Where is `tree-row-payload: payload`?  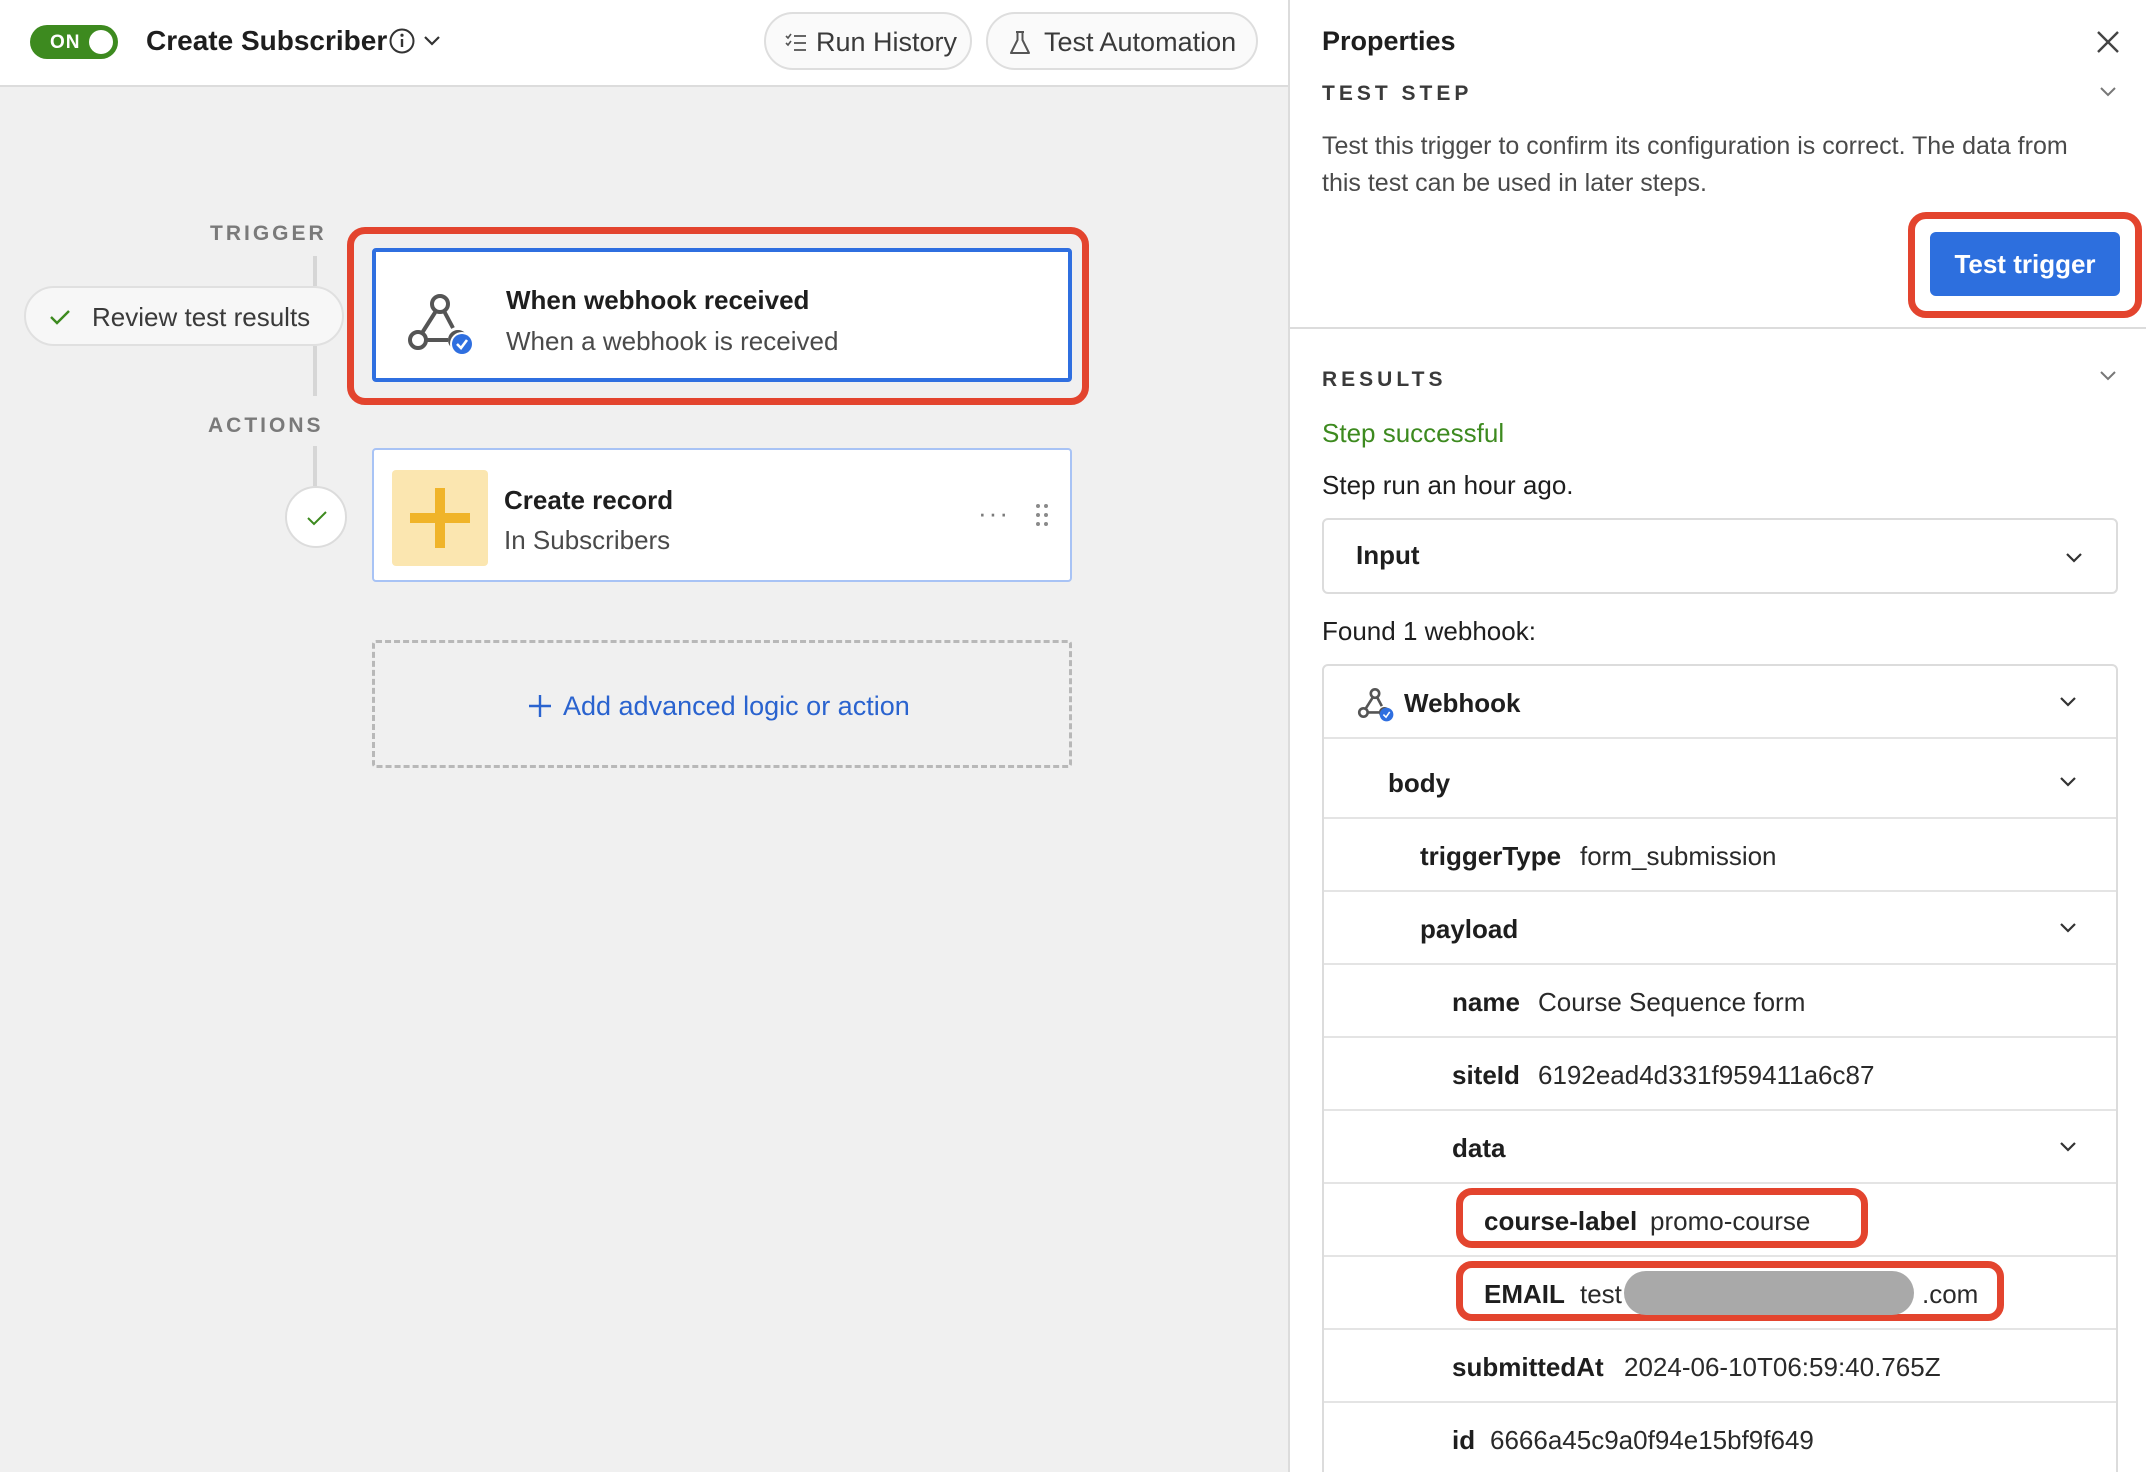 tree-row-payload: payload is located at coordinates (1720, 928).